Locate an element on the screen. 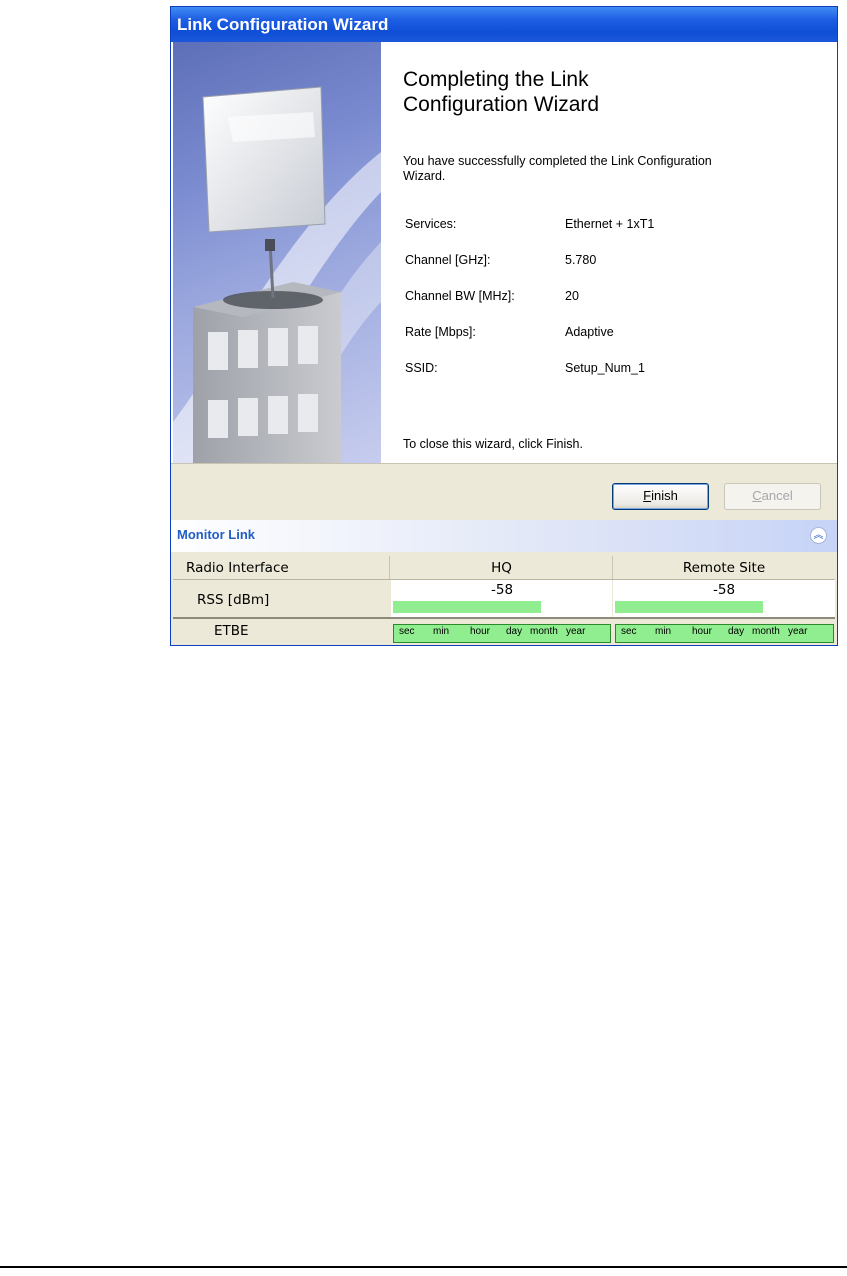 This screenshot has width=847, height=1276. cancel-label: ancel is located at coordinates (777, 495).